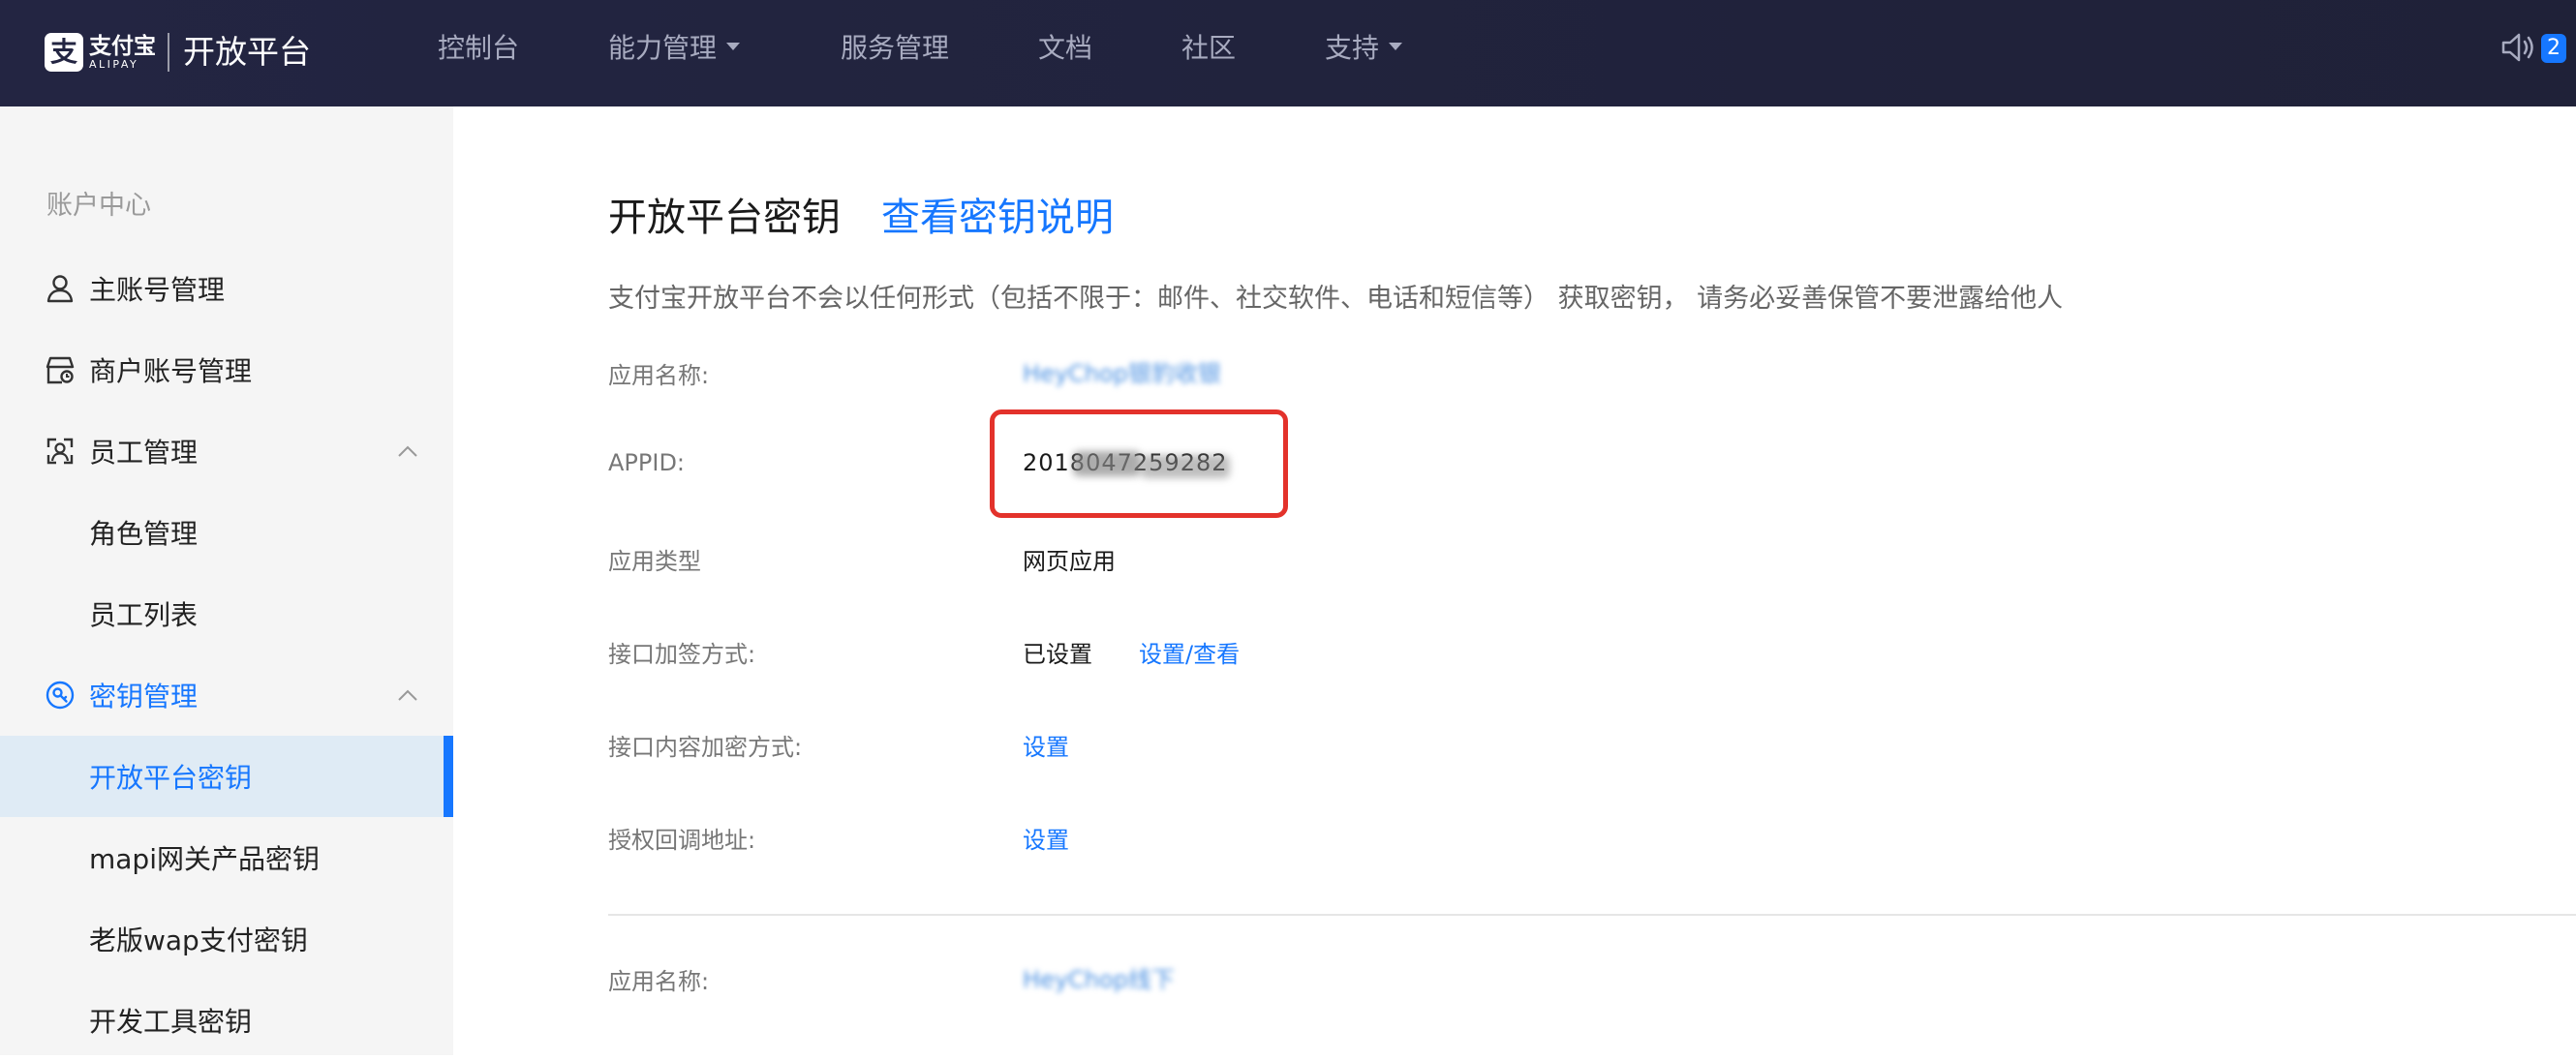 The height and width of the screenshot is (1061, 2576). I want to click on logo-divider, so click(168, 52).